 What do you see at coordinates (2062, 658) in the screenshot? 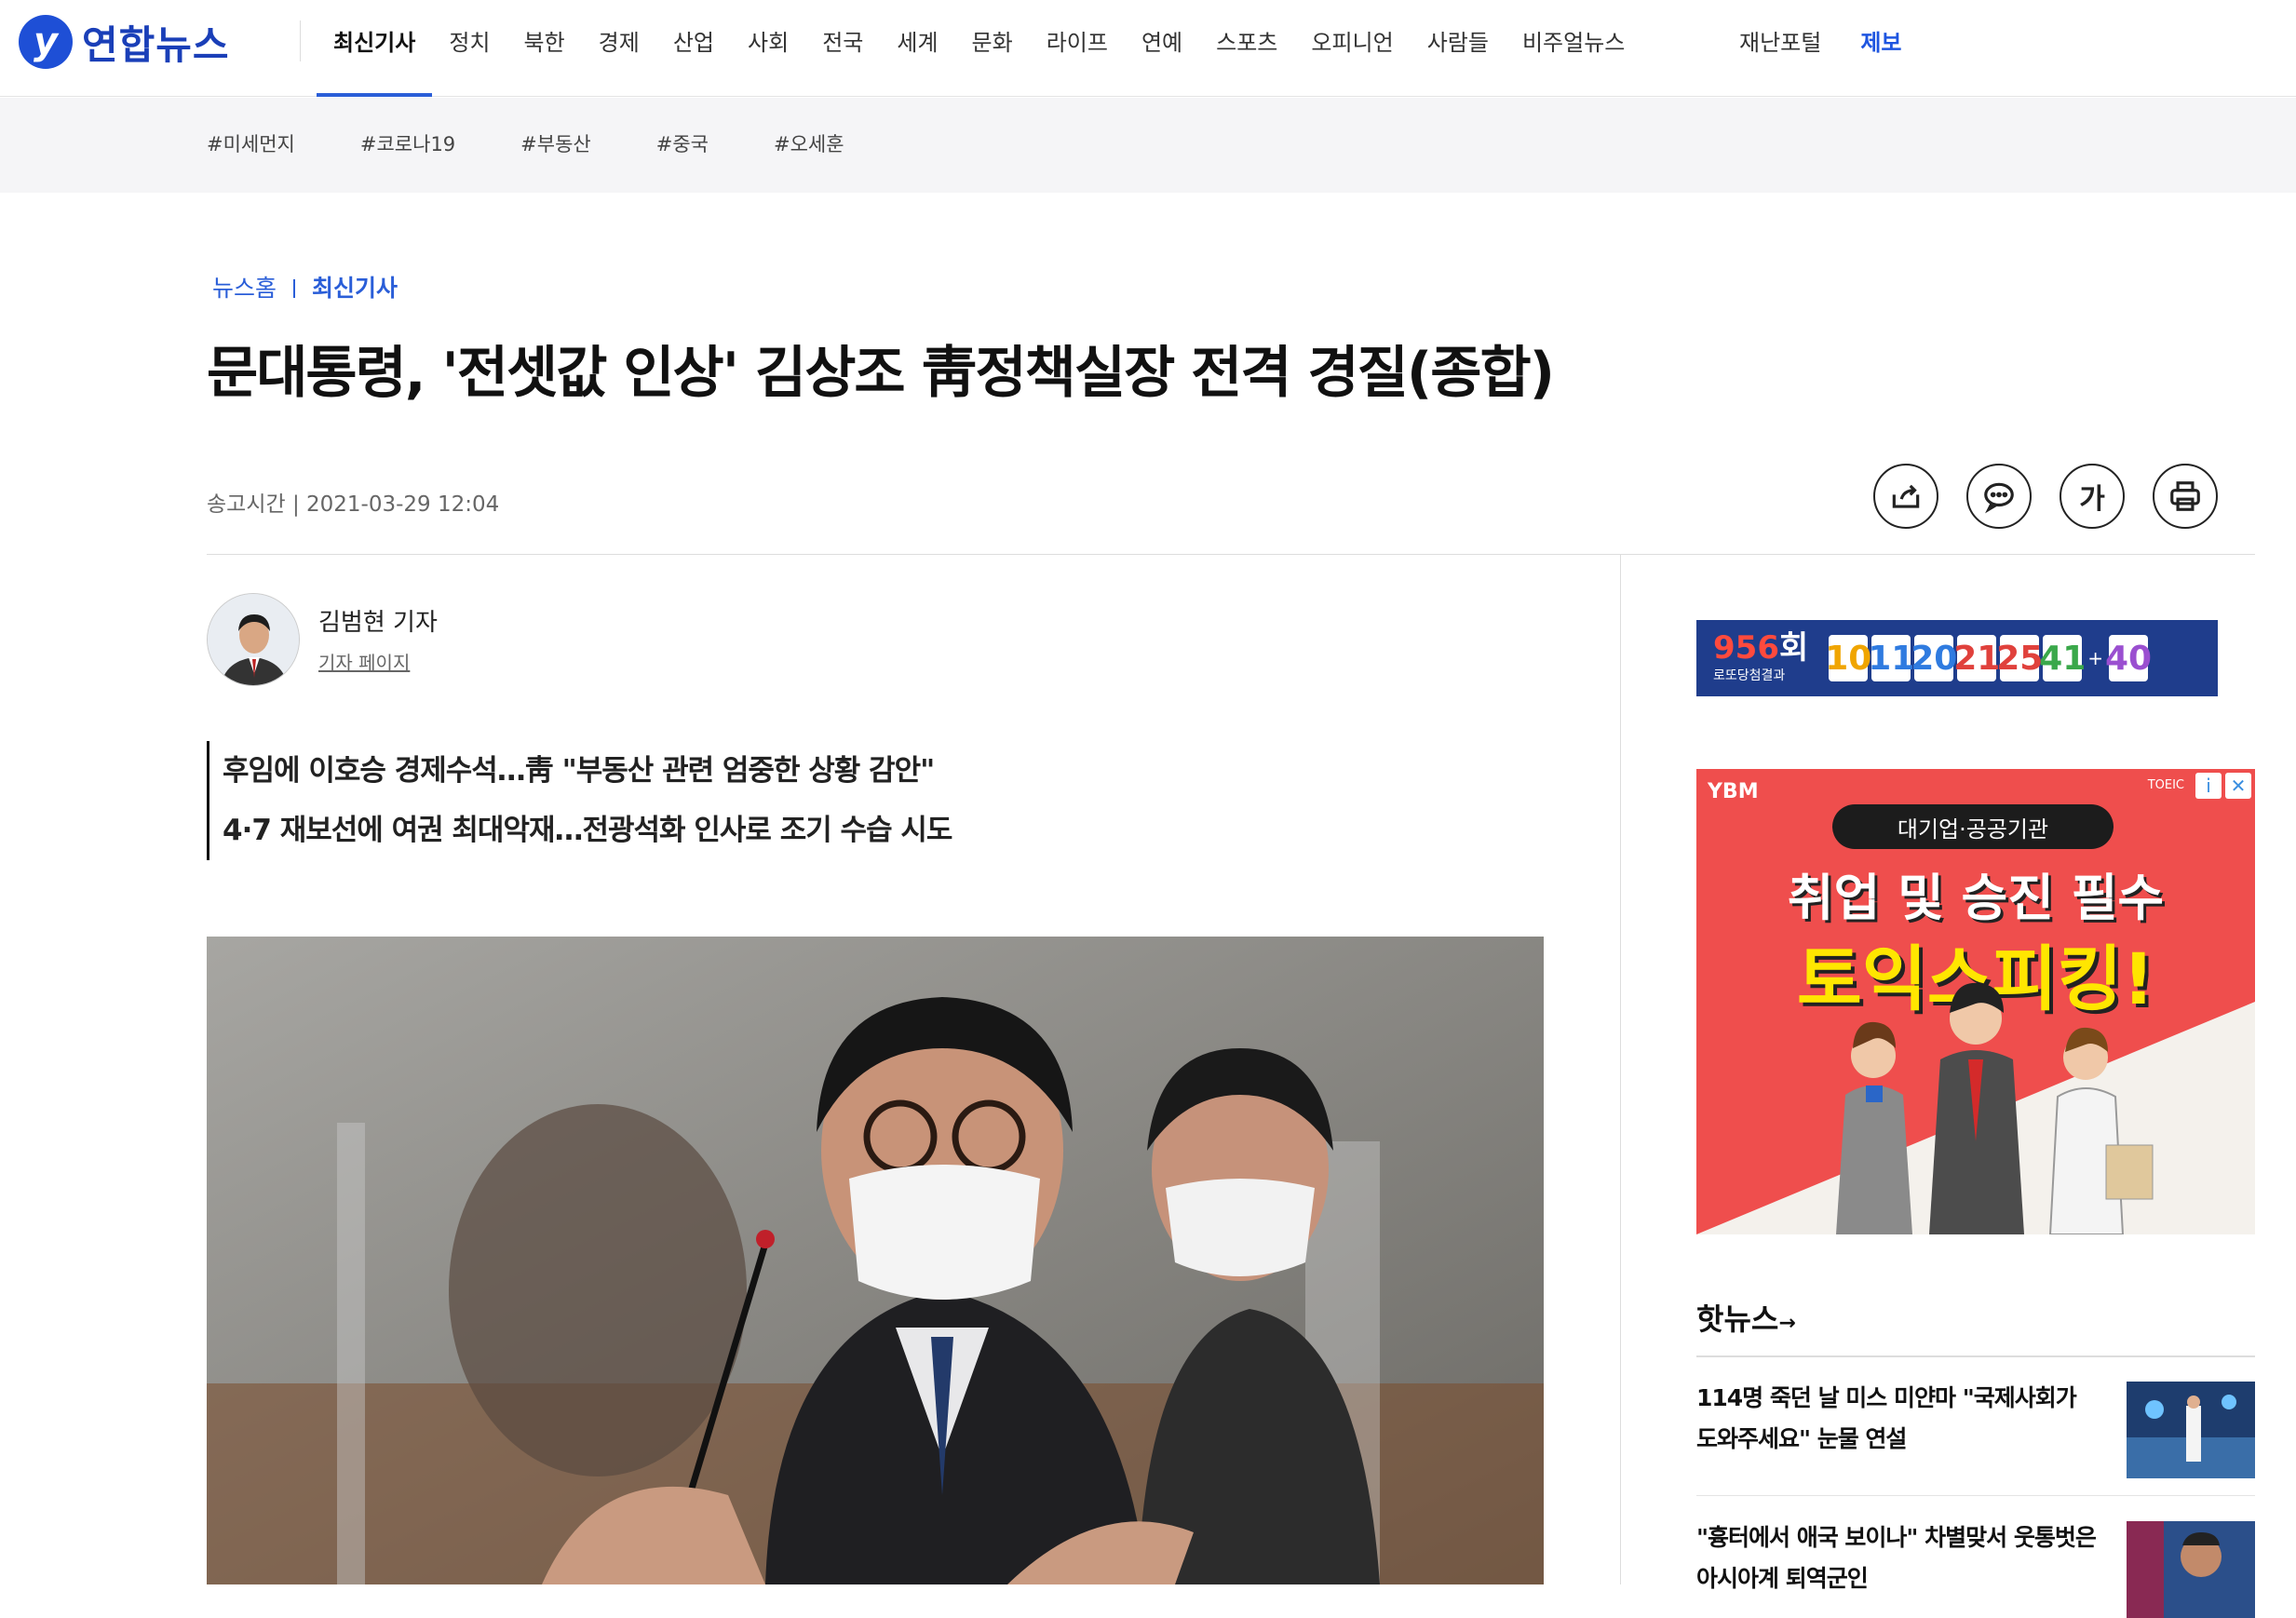
I see `lotto-ball: 41` at bounding box center [2062, 658].